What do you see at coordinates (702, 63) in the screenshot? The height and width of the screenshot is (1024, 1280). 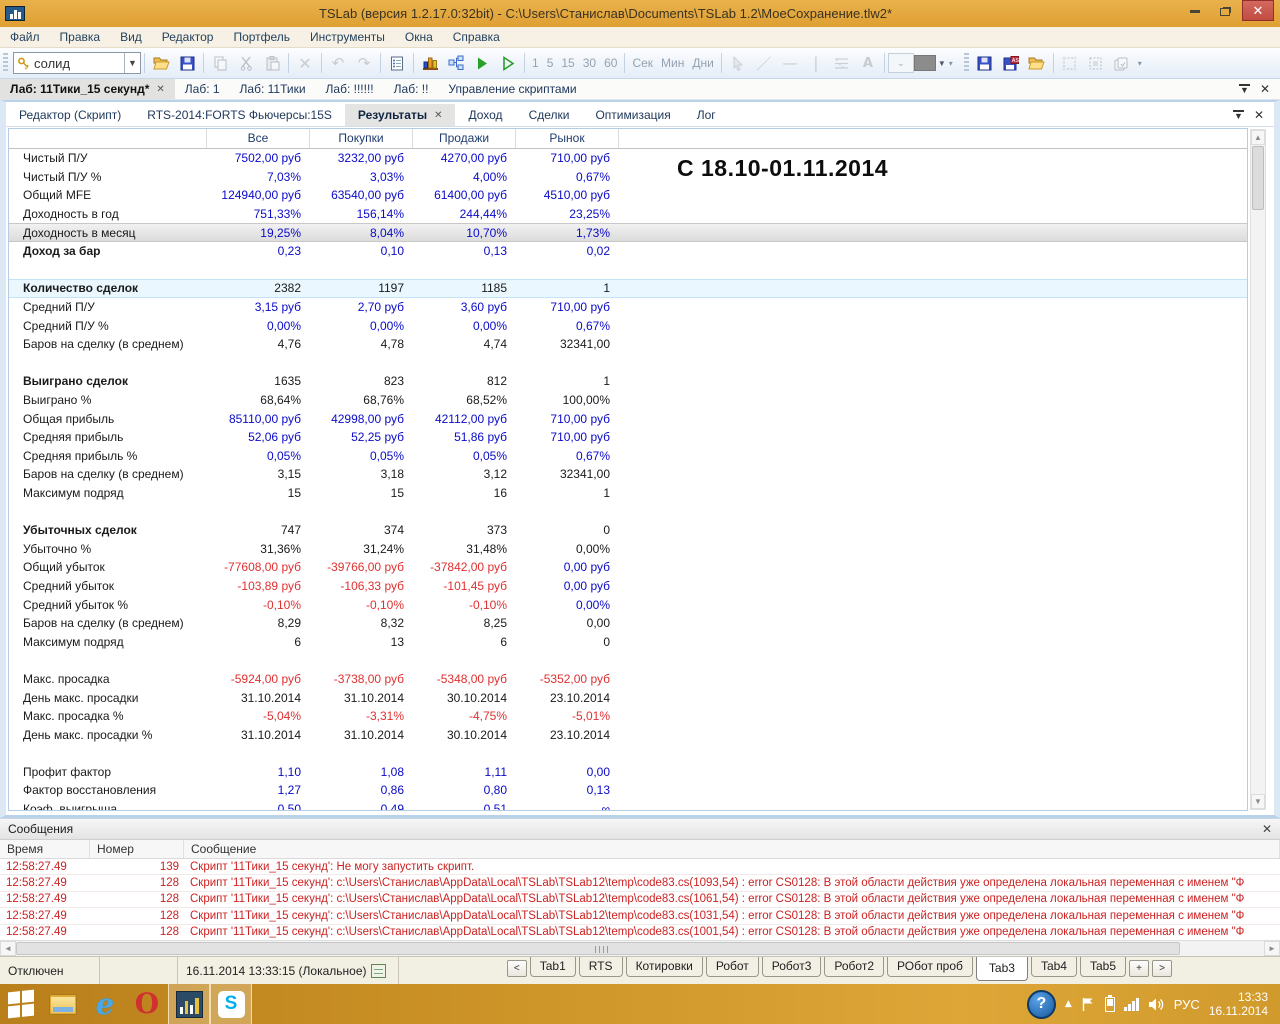 I see `period-button-Дни: Дни` at bounding box center [702, 63].